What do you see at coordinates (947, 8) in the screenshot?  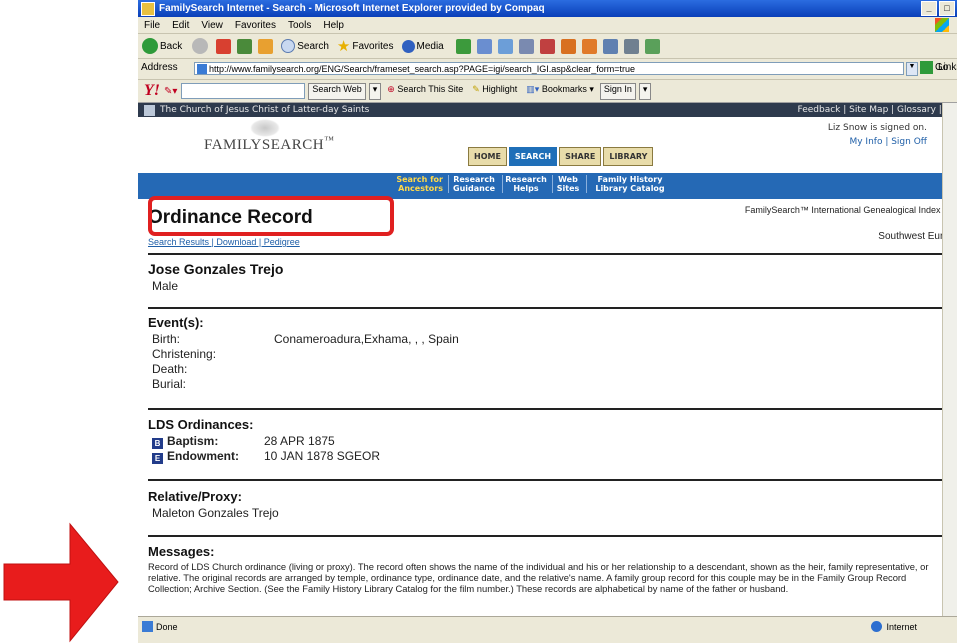 I see `maximize-button: □` at bounding box center [947, 8].